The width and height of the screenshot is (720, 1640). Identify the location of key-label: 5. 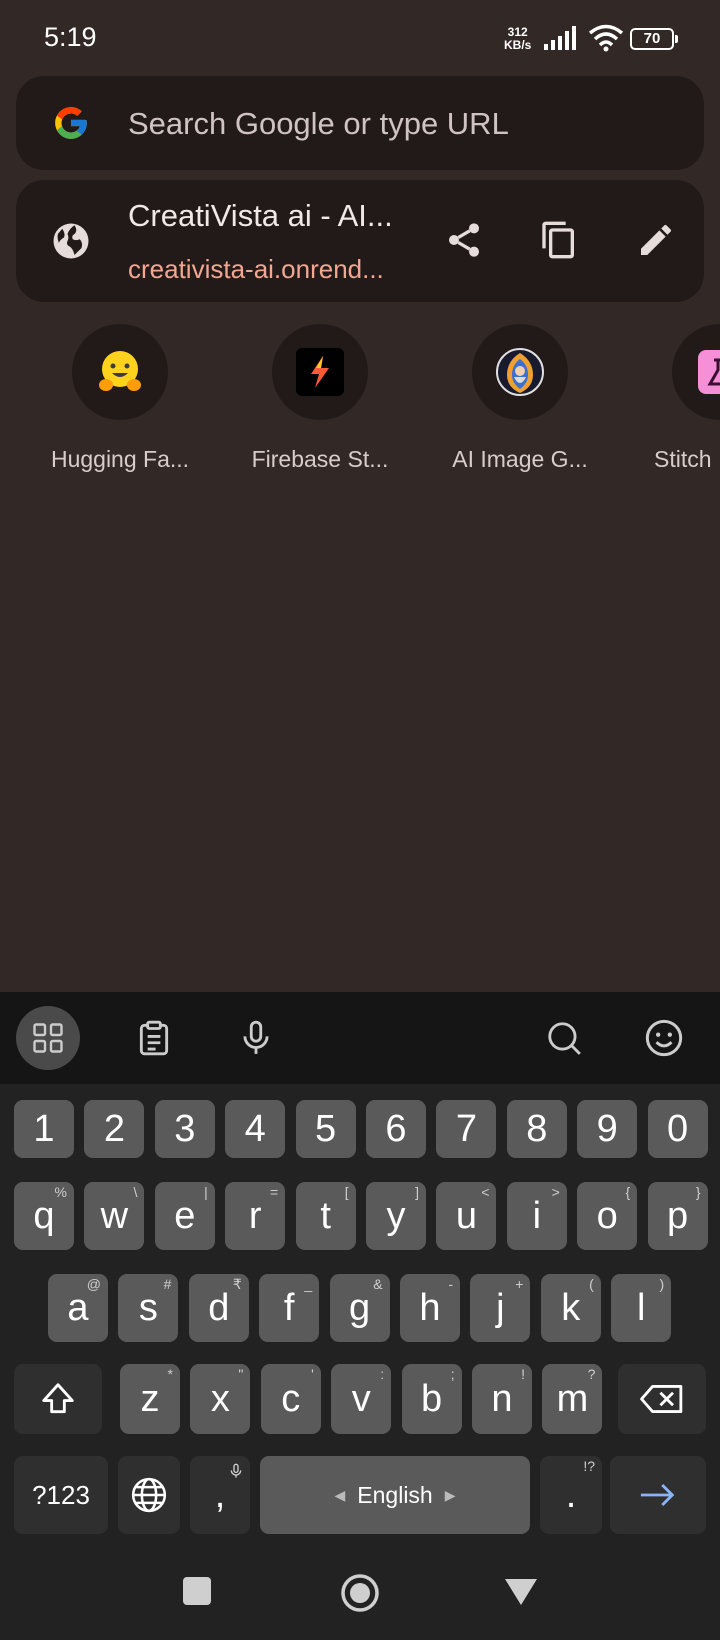
(326, 1128).